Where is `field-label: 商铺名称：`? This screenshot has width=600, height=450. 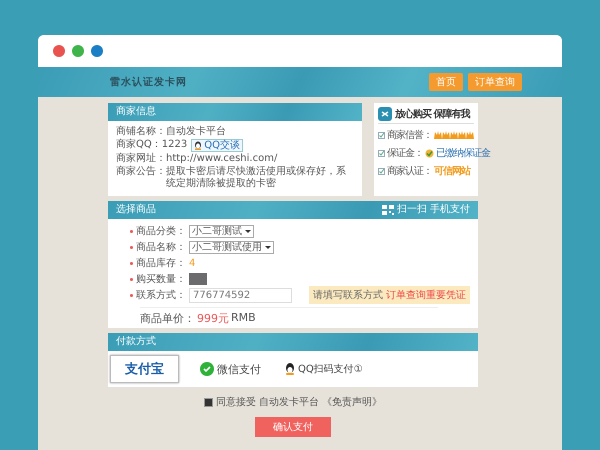
field-label: 商铺名称： is located at coordinates (141, 132).